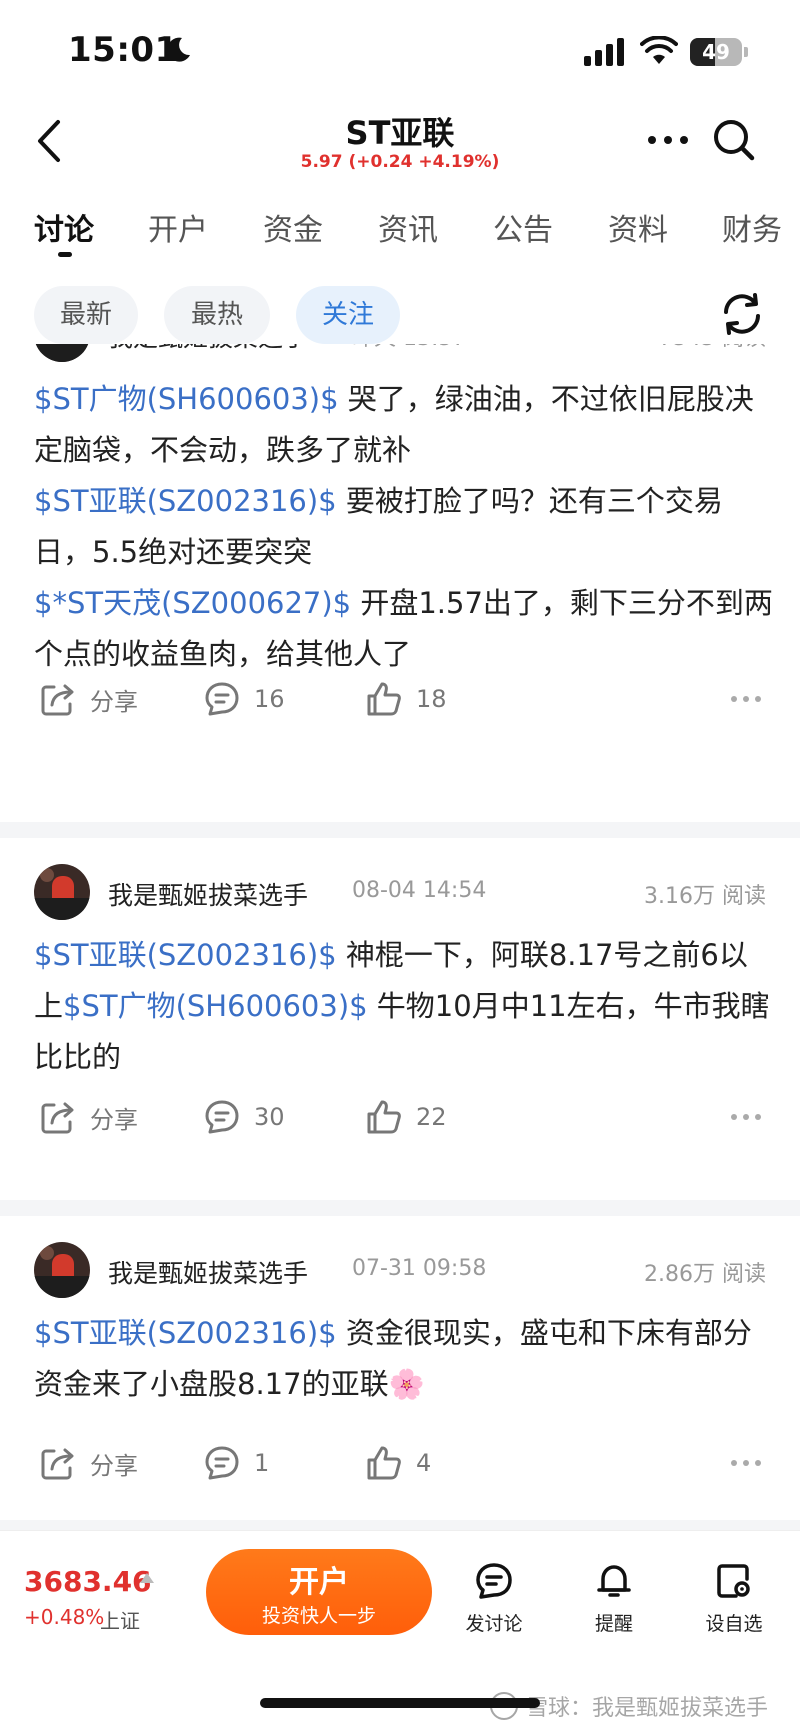 The height and width of the screenshot is (1731, 800). What do you see at coordinates (405, 1117) in the screenshot?
I see `like-button: 22` at bounding box center [405, 1117].